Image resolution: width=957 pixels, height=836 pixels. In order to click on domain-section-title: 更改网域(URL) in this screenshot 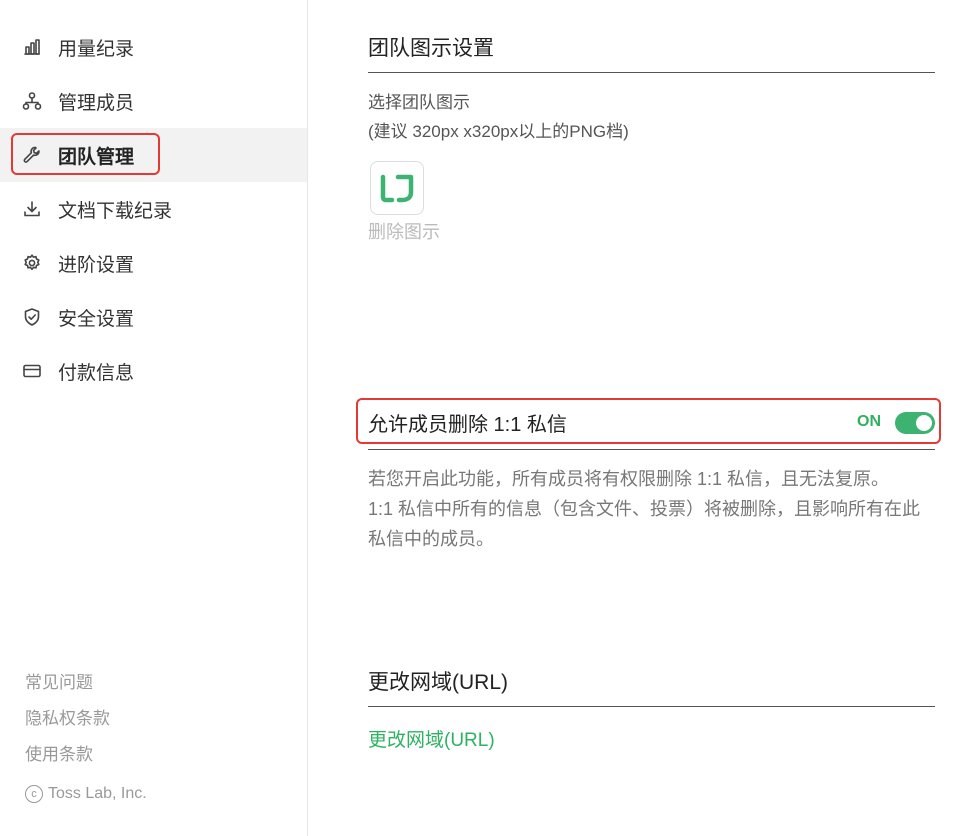, I will do `click(438, 682)`.